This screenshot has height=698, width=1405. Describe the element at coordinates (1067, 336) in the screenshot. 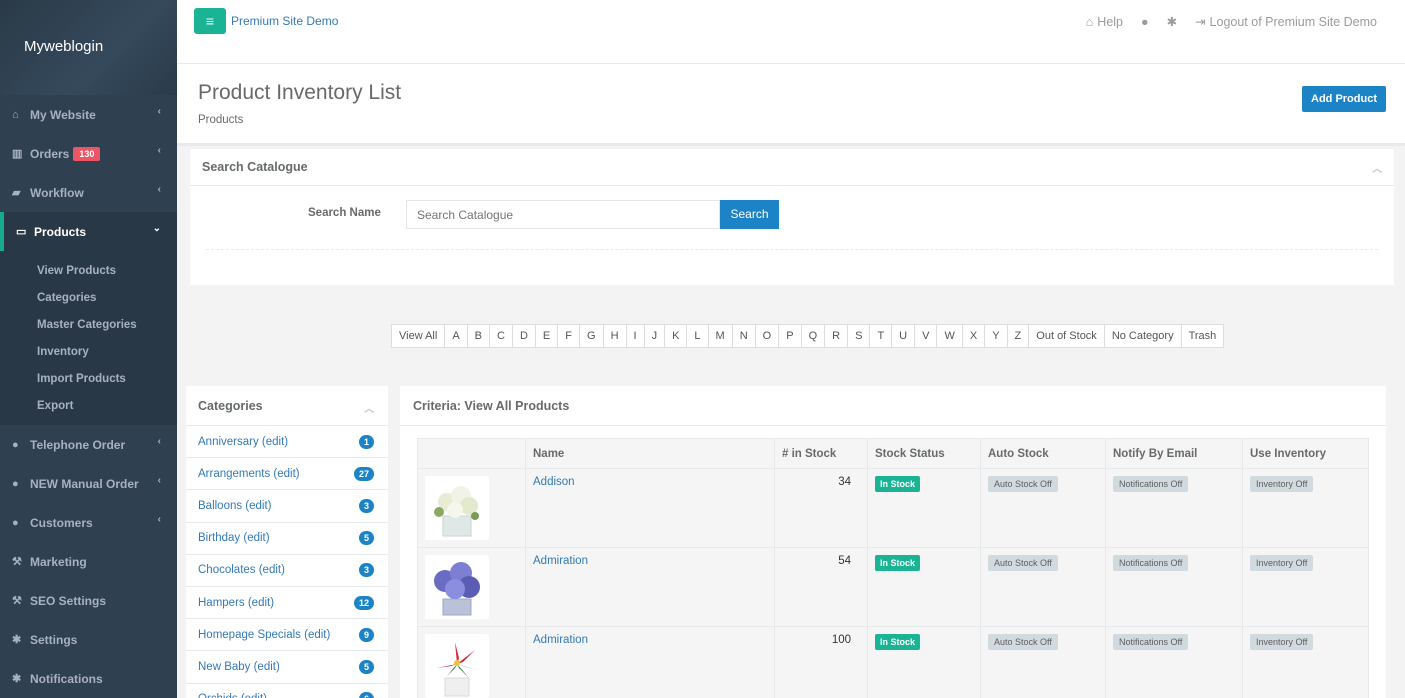

I see `alpha-filter-item: Out of Stock` at that location.